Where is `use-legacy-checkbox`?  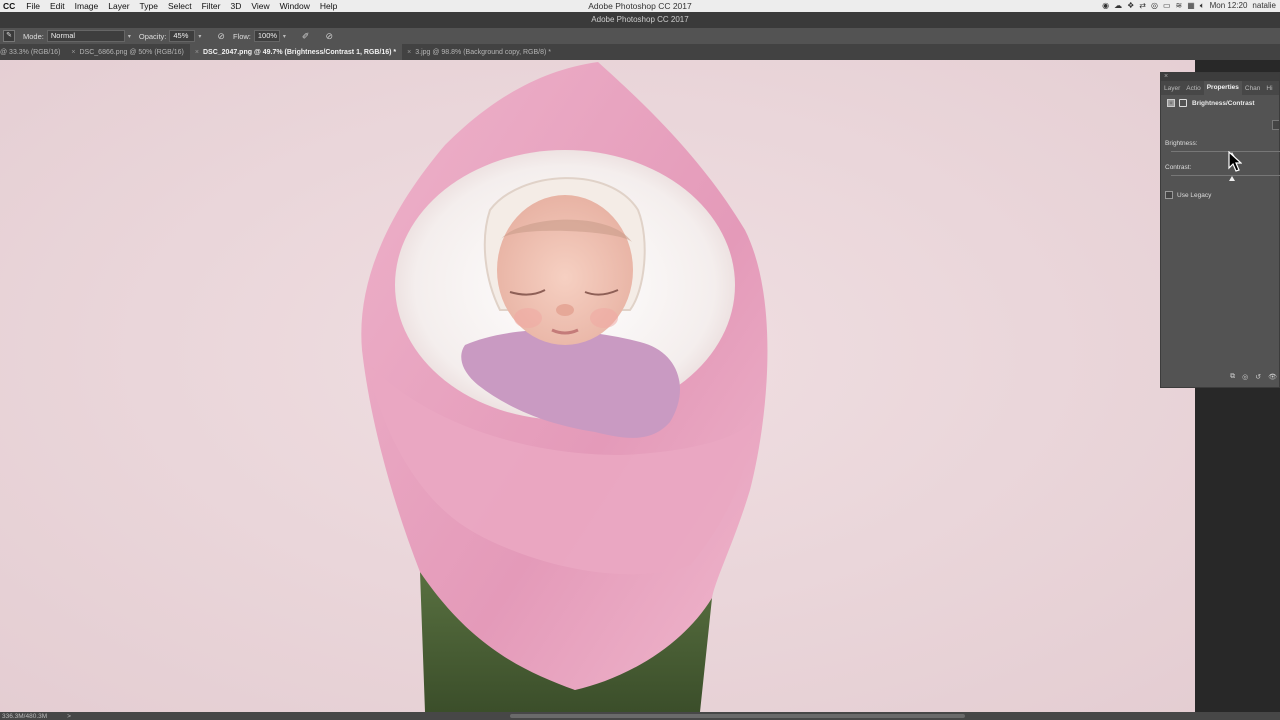 use-legacy-checkbox is located at coordinates (1169, 195).